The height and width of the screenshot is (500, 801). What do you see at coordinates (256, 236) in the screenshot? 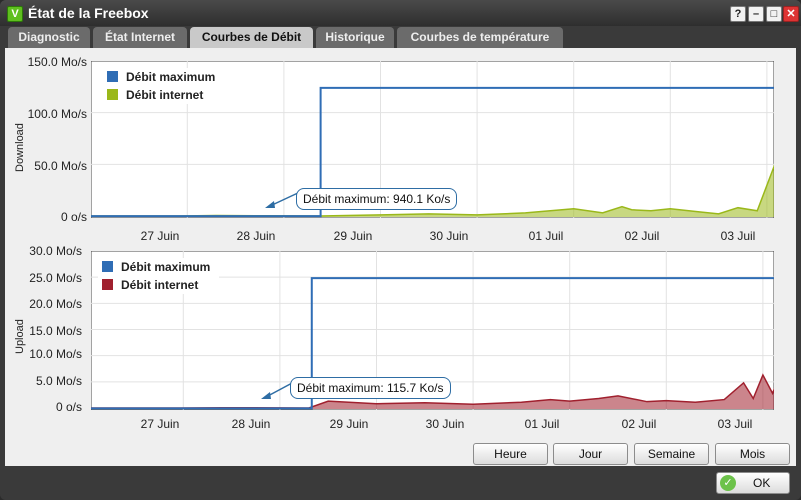
I see `download-x-tick-label: 28 Juin` at bounding box center [256, 236].